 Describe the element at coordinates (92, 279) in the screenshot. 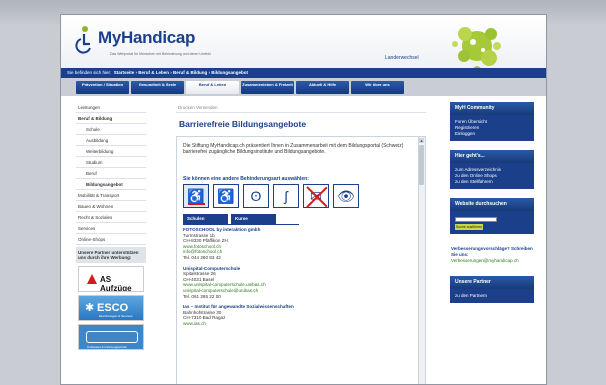

I see `as-triangle-icon` at that location.